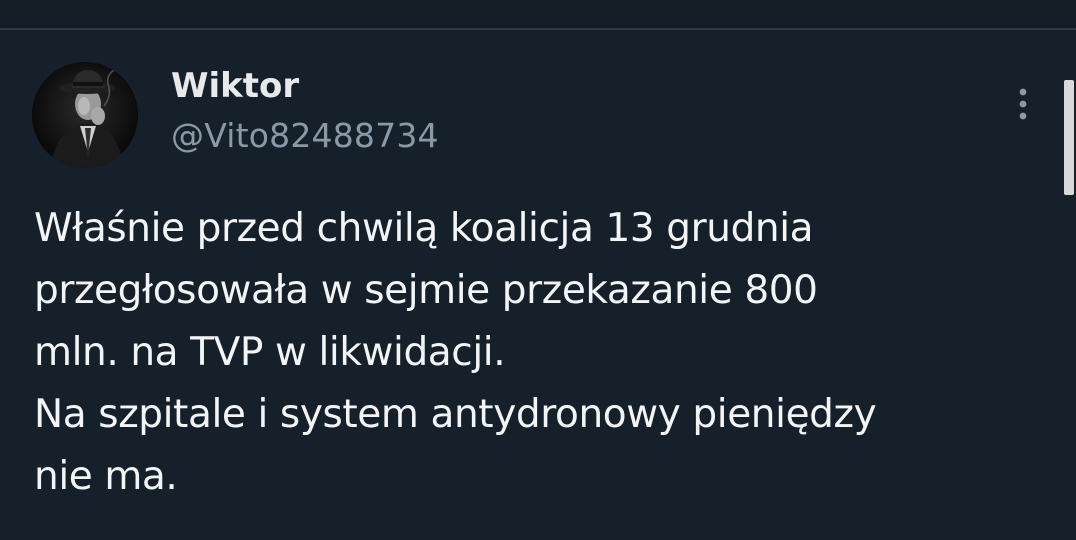  I want to click on avatar, so click(85, 115).